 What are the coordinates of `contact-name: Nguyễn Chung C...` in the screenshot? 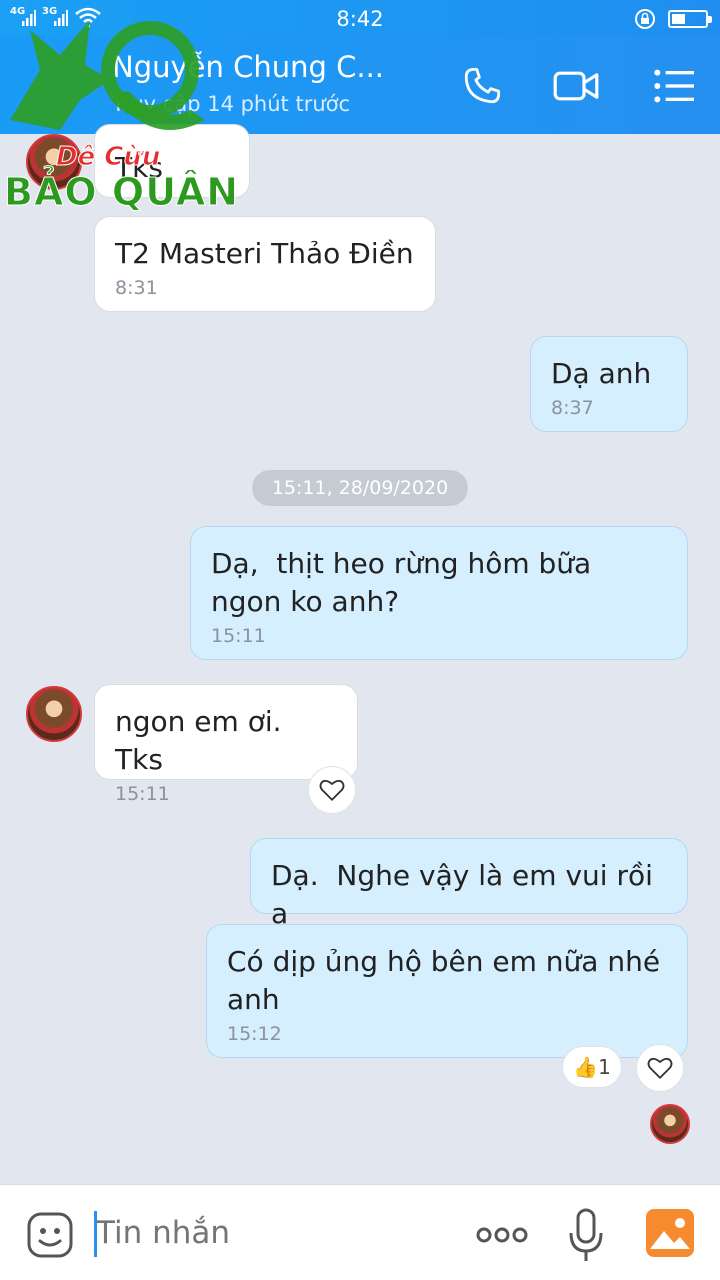 It's located at (248, 67).